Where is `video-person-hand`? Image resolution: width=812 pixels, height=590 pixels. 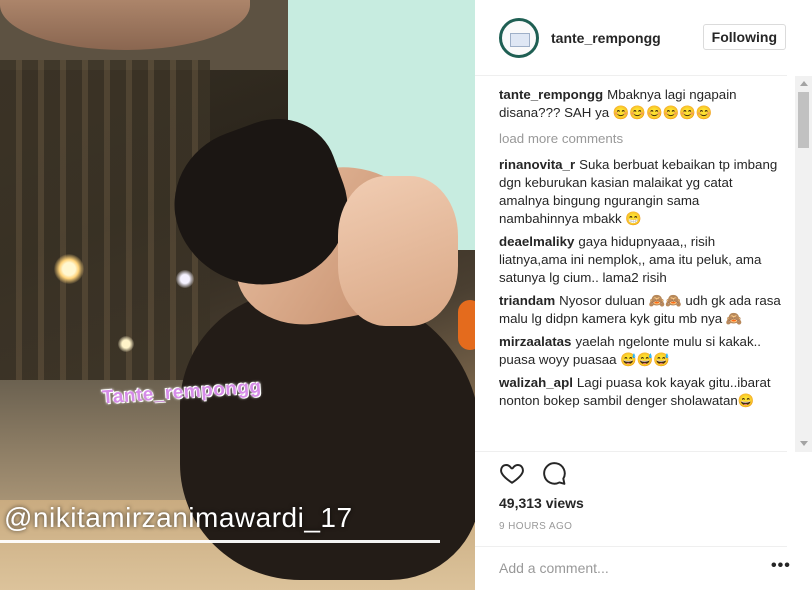 video-person-hand is located at coordinates (398, 251).